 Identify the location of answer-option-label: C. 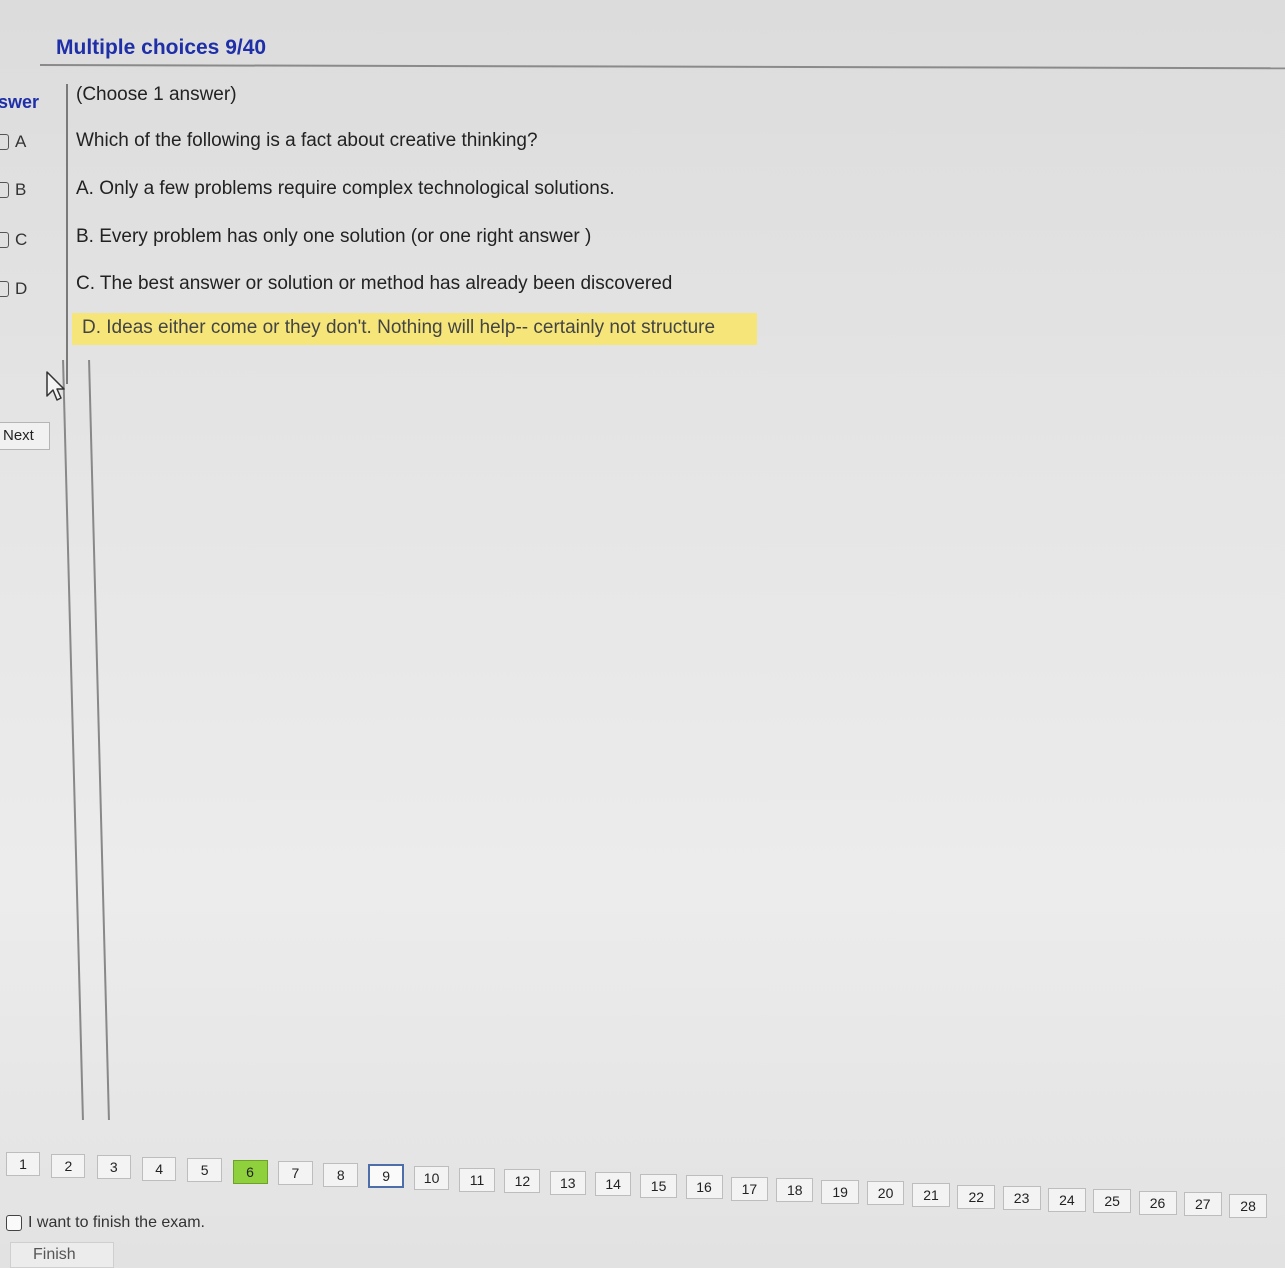
(21, 239).